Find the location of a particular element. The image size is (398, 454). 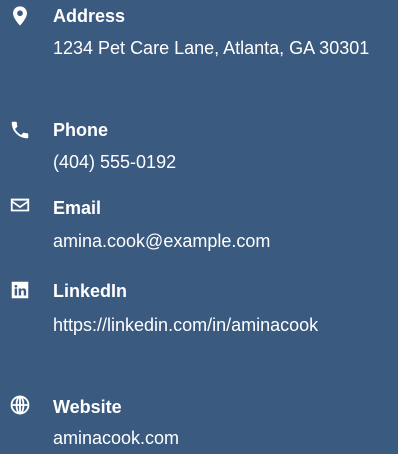

map-pin-icon is located at coordinates (20, 16).